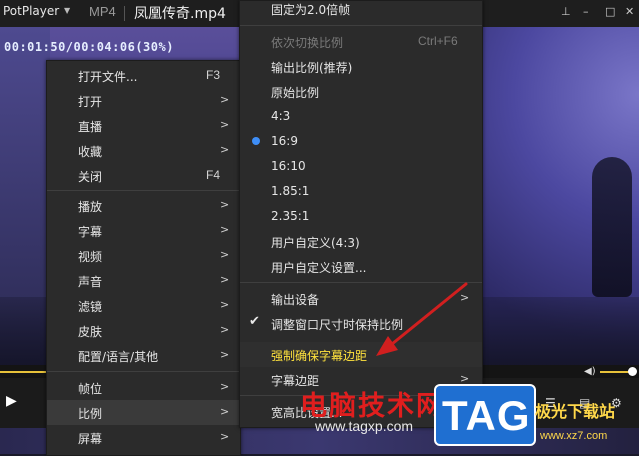 The width and height of the screenshot is (639, 456). Describe the element at coordinates (485, 415) in the screenshot. I see `watermark-logo: TAG` at that location.